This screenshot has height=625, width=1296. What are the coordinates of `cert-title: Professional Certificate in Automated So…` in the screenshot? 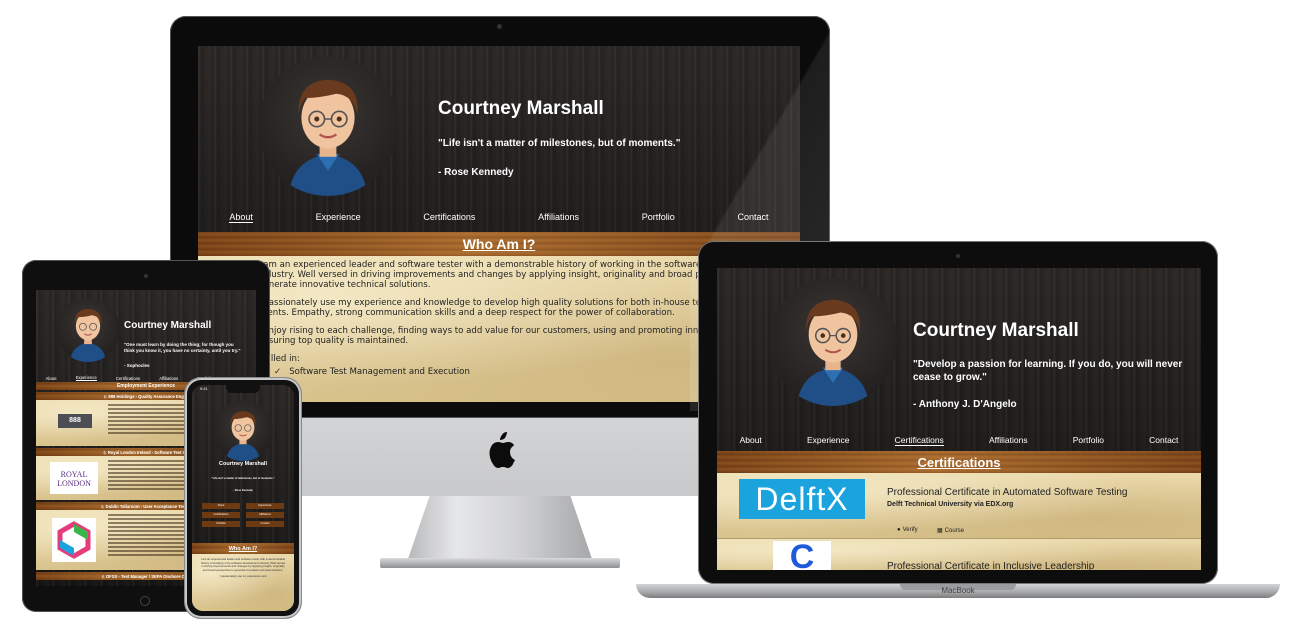 It's located at (1007, 492).